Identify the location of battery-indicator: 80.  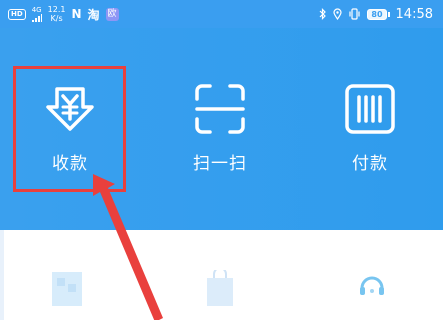
(378, 14).